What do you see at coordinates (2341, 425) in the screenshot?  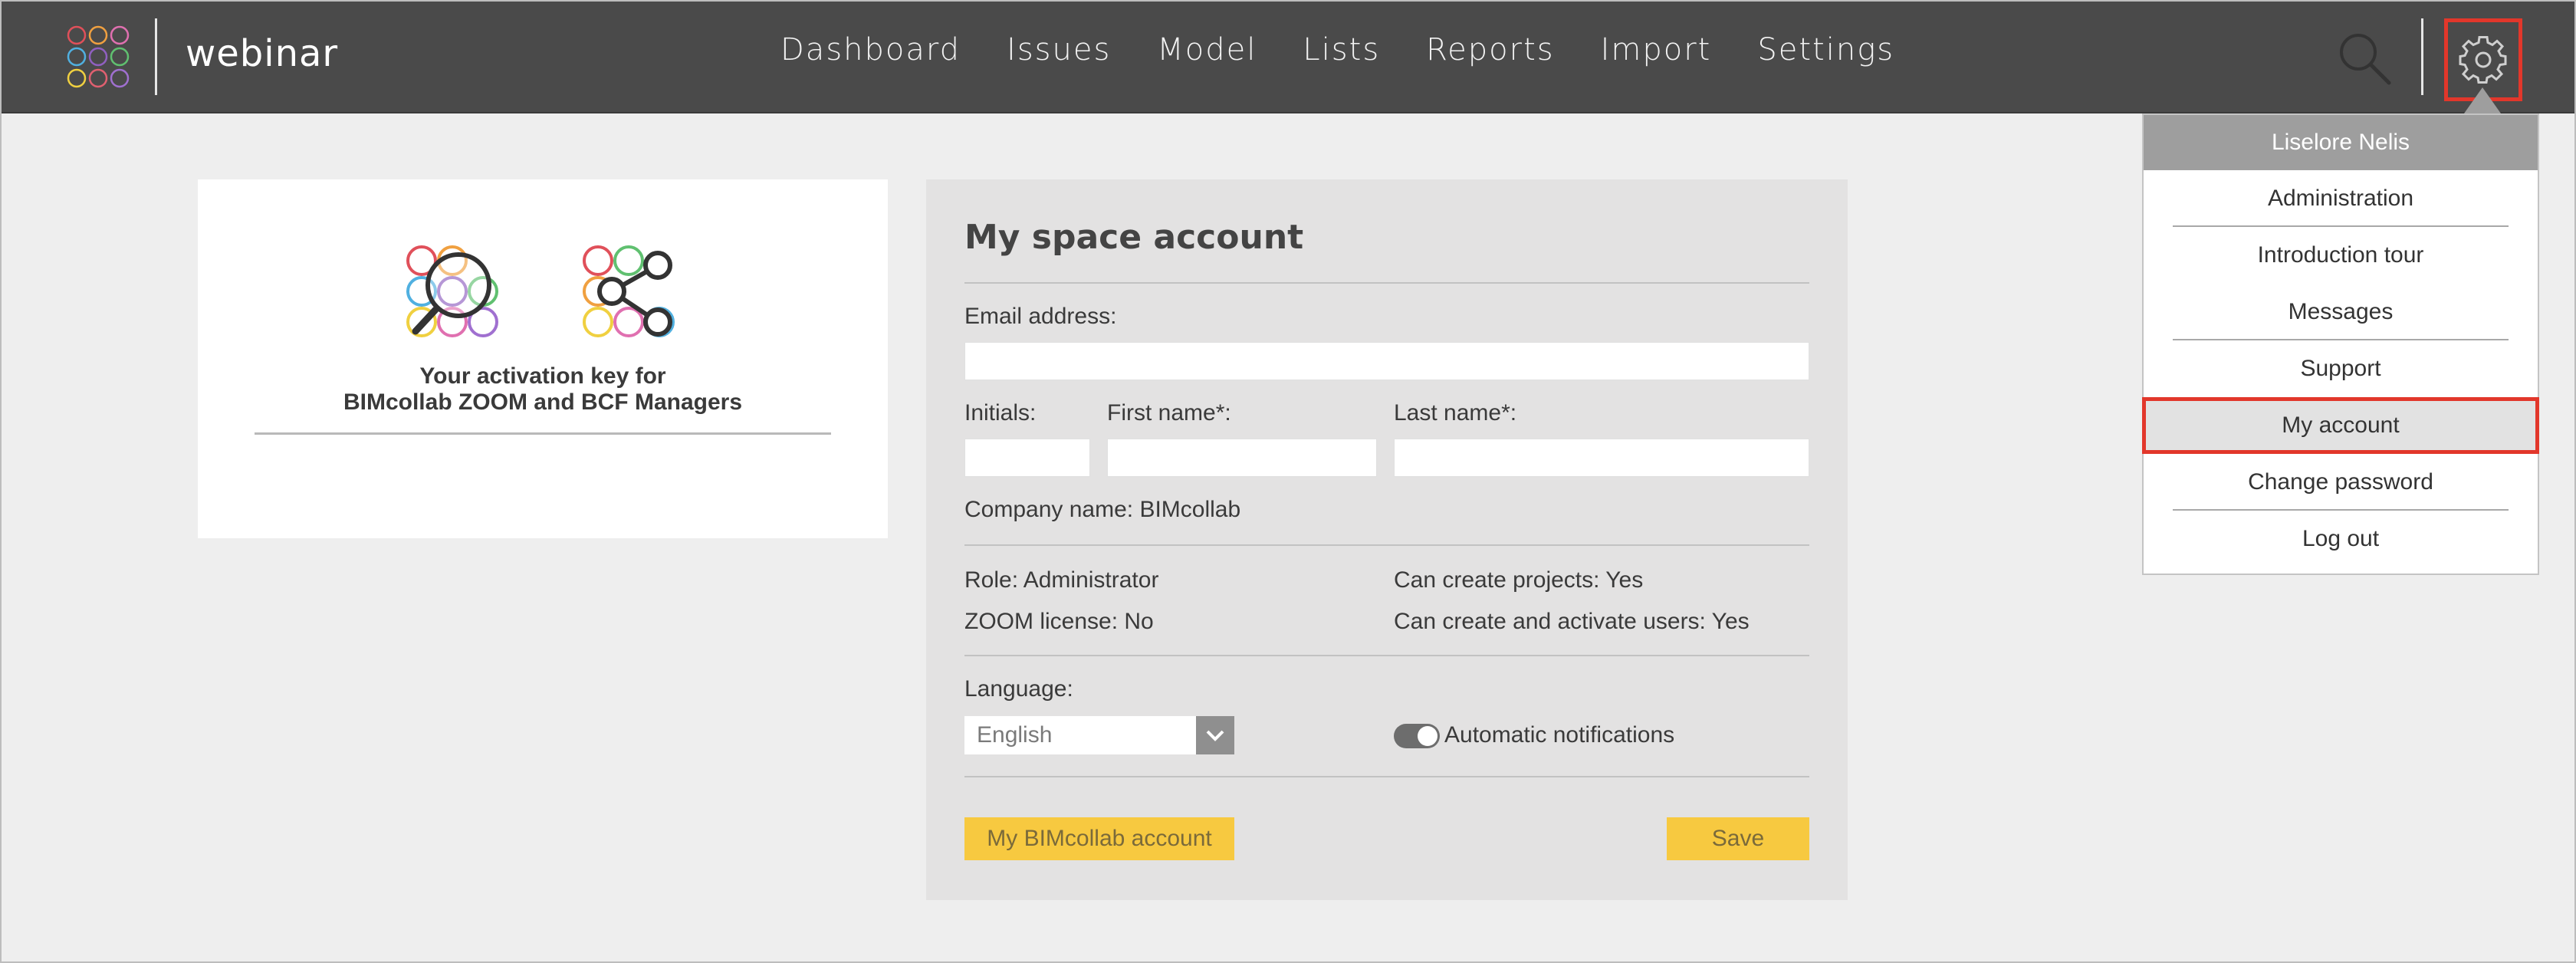 I see `menu-item-my-account: My account` at bounding box center [2341, 425].